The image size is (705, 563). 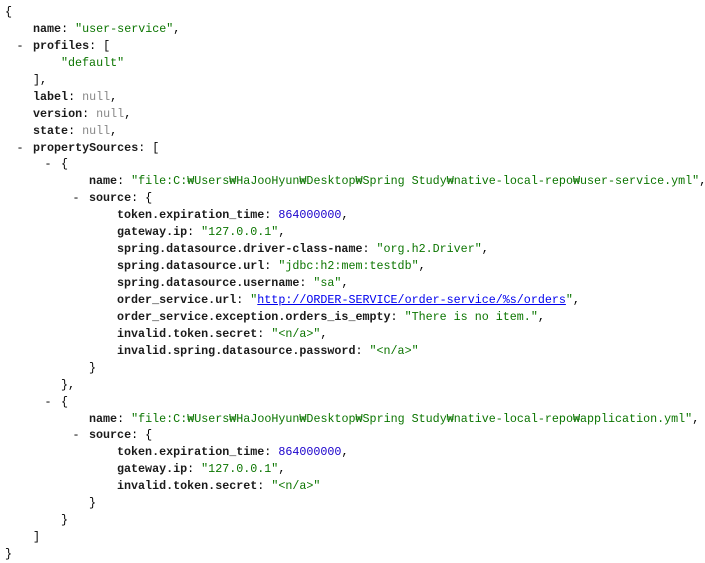 I want to click on json-array: - profiles: [, so click(x=355, y=46).